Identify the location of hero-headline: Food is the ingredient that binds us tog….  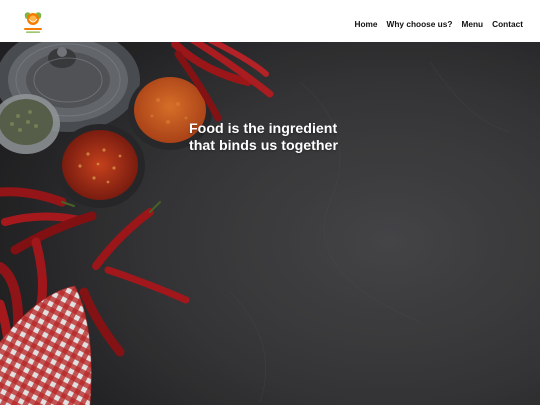
(263, 137).